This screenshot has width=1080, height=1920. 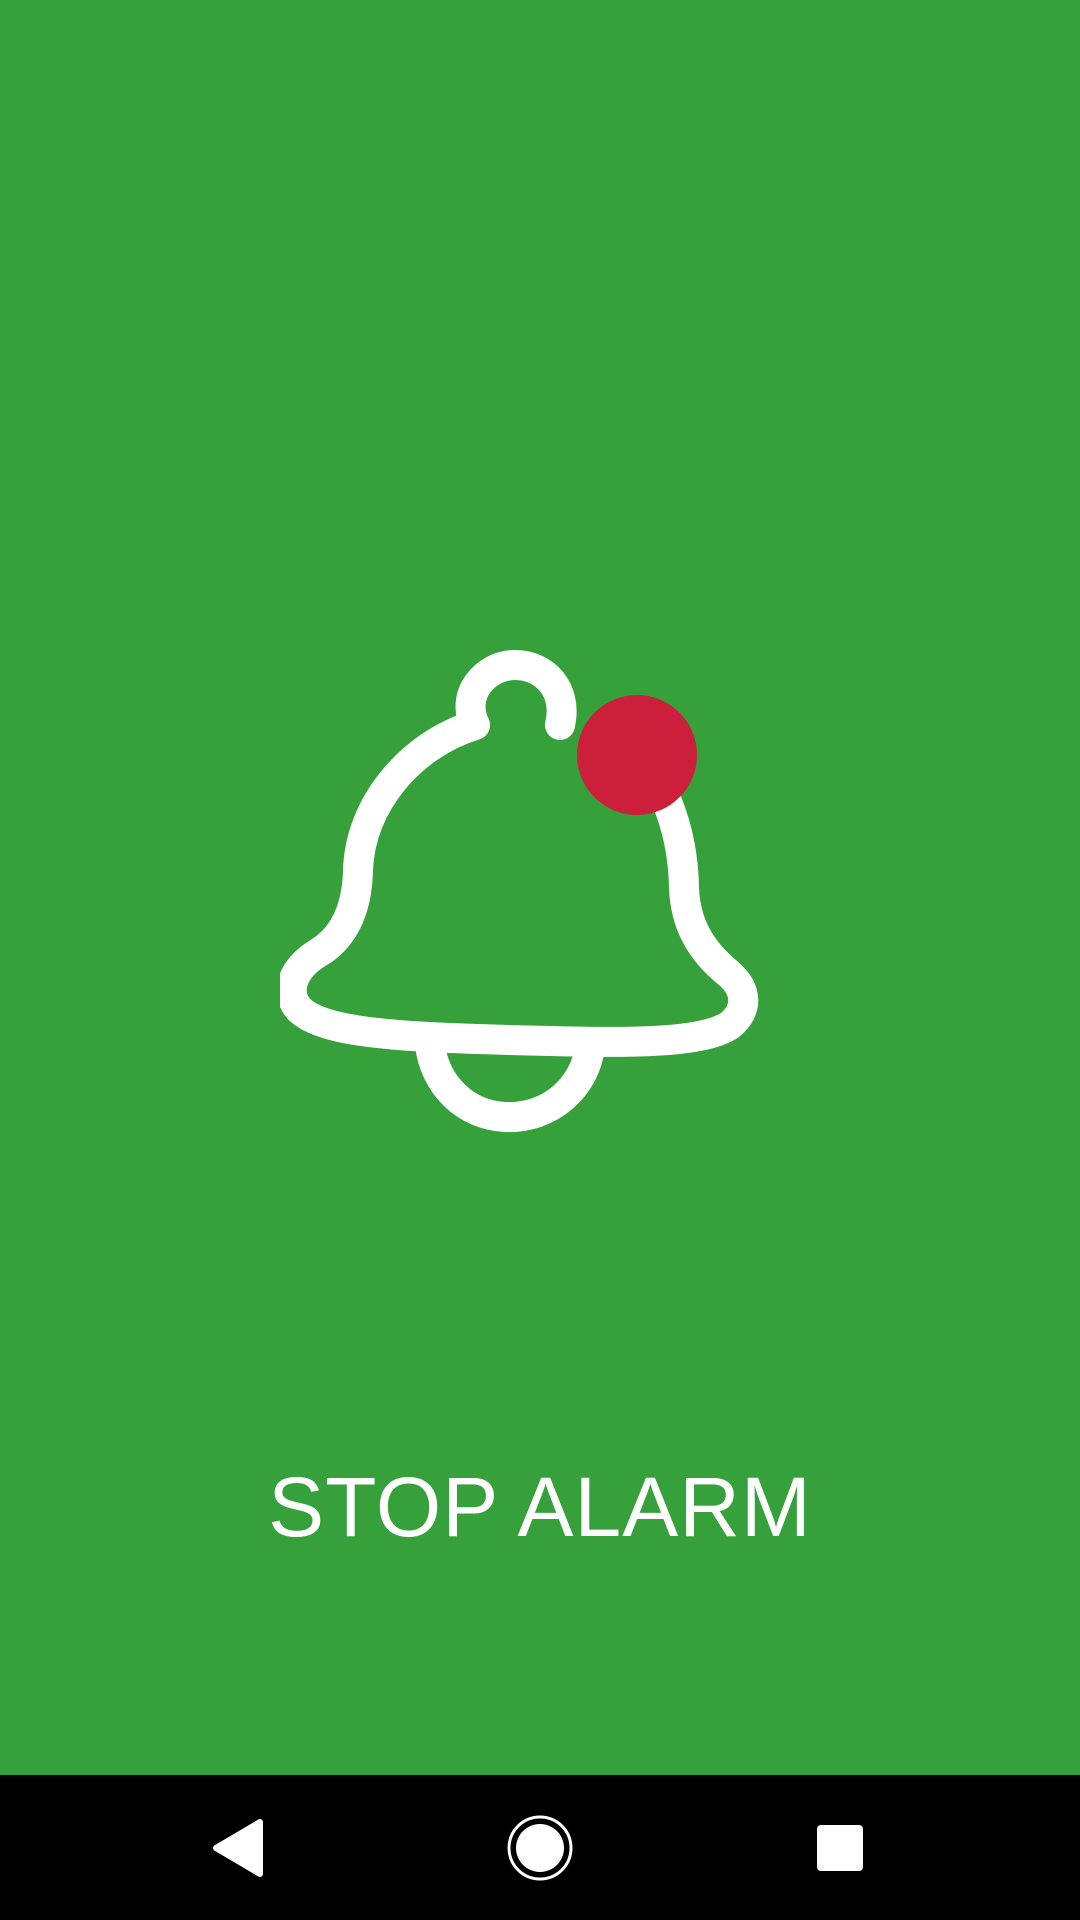 I want to click on back-triangle-icon, so click(x=238, y=1847).